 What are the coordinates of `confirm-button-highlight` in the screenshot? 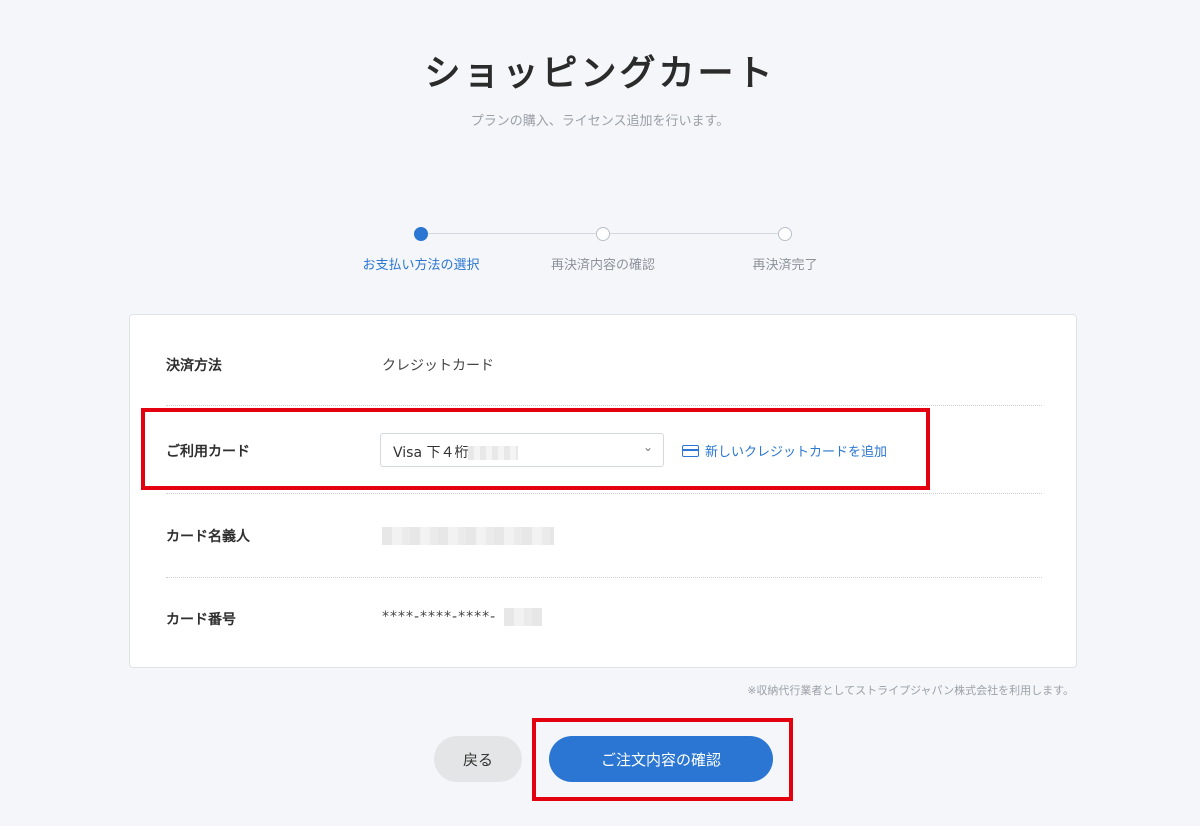 It's located at (662, 759).